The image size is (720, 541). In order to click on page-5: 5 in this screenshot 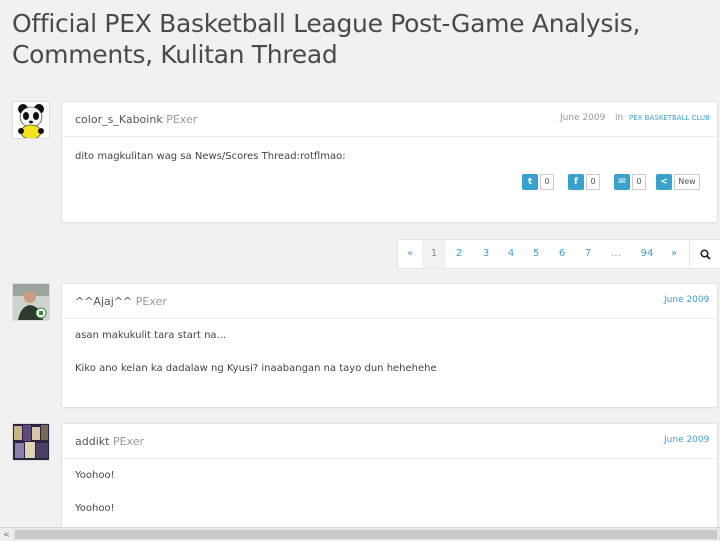, I will do `click(536, 254)`.